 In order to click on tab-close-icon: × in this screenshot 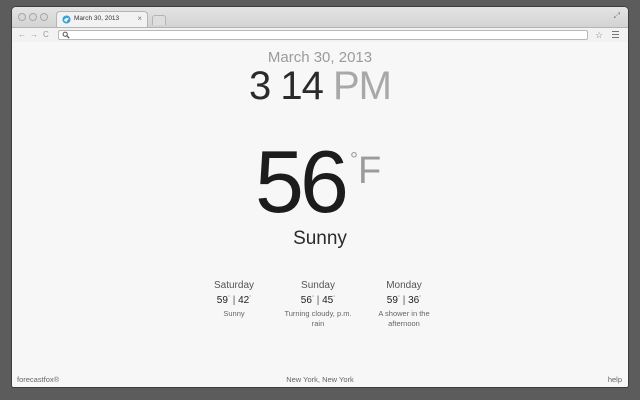, I will do `click(139, 19)`.